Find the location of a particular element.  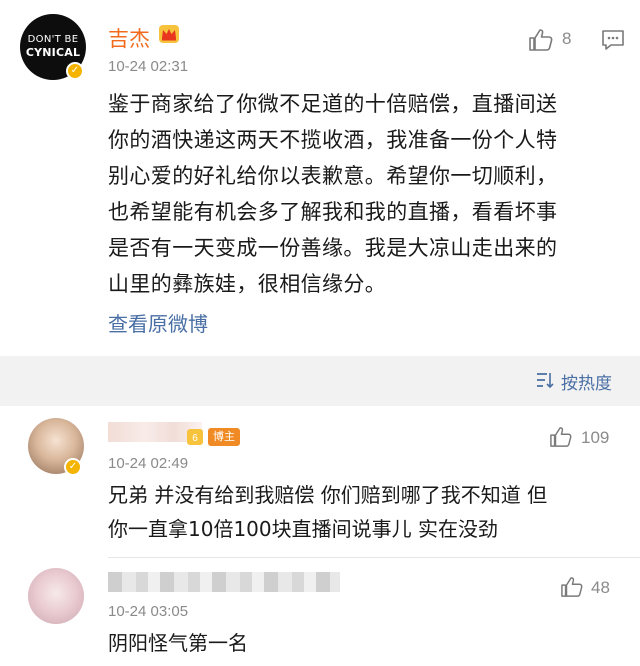

avatar-logo-line2: CYNICAL is located at coordinates (53, 52).